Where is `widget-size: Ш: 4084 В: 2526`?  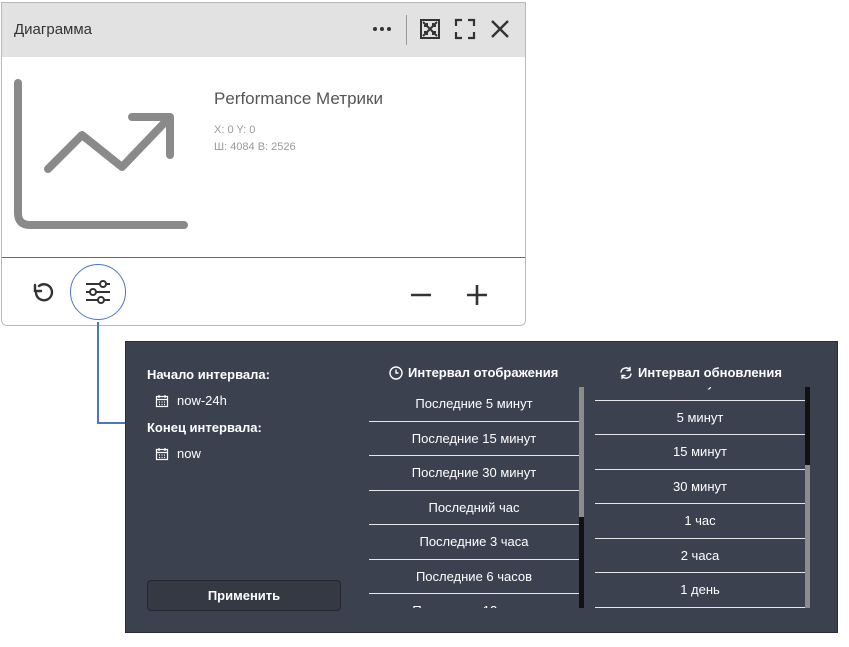 widget-size: Ш: 4084 В: 2526 is located at coordinates (255, 147).